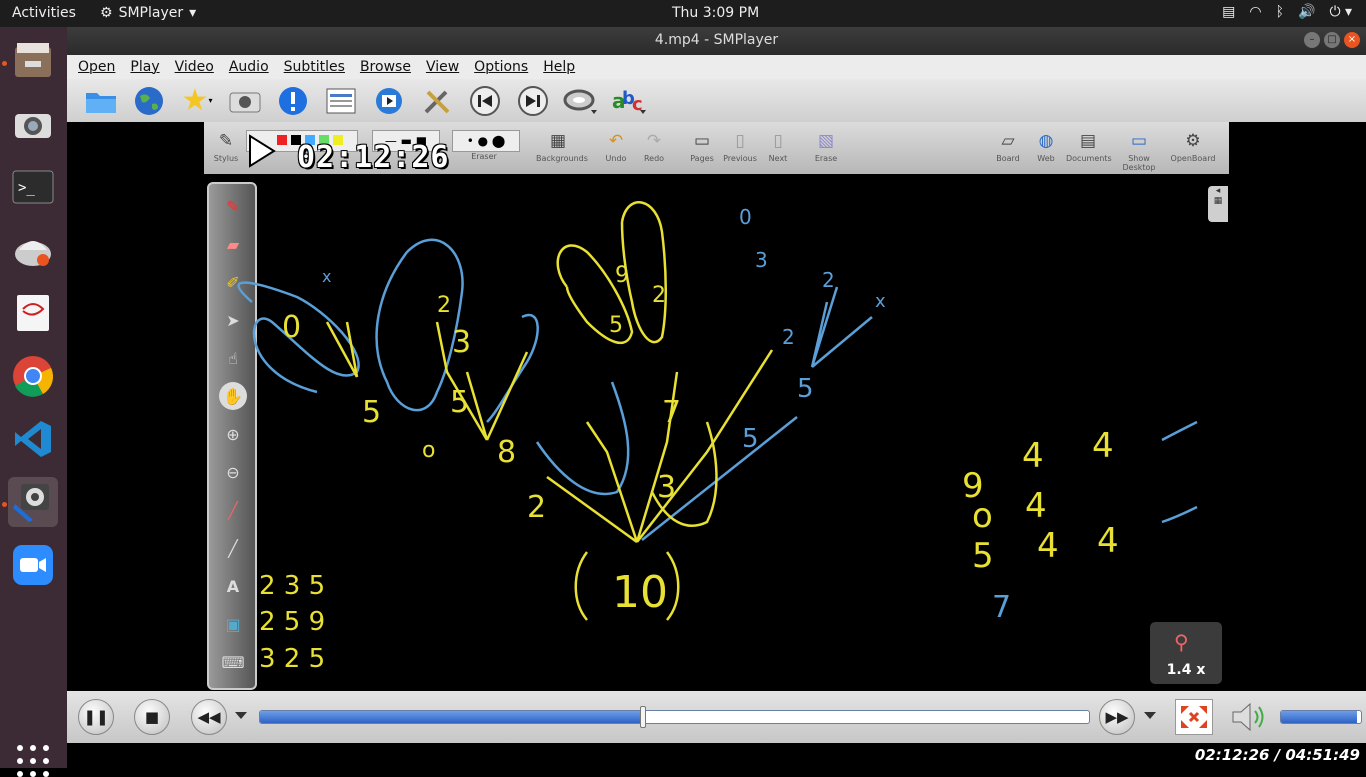 The height and width of the screenshot is (777, 1366). Describe the element at coordinates (1228, 12) in the screenshot. I see `keyboard-layout-icon: ▤` at that location.